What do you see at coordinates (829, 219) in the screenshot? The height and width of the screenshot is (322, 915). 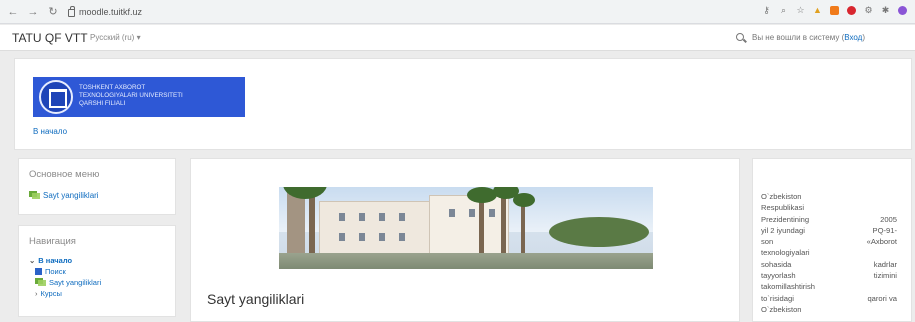 I see `text-line: Prezidentining 2005` at bounding box center [829, 219].